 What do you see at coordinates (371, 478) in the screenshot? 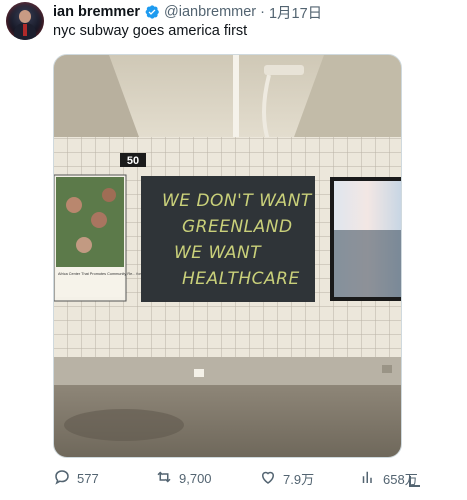
I see `views-icon` at bounding box center [371, 478].